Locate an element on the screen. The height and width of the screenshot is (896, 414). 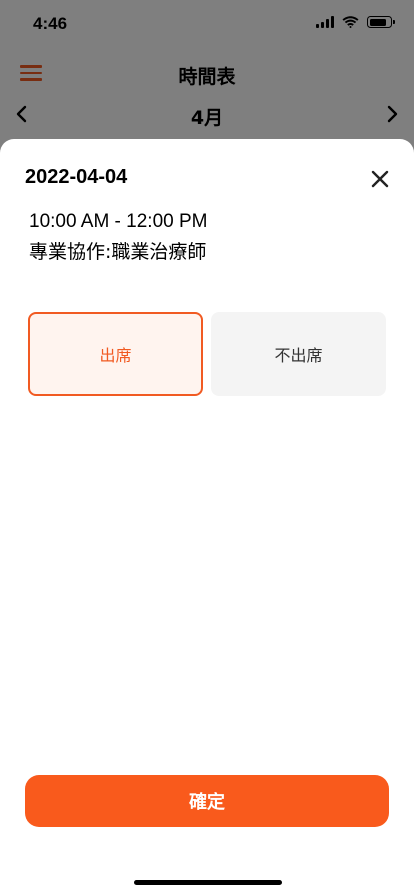
close-icon is located at coordinates (380, 179).